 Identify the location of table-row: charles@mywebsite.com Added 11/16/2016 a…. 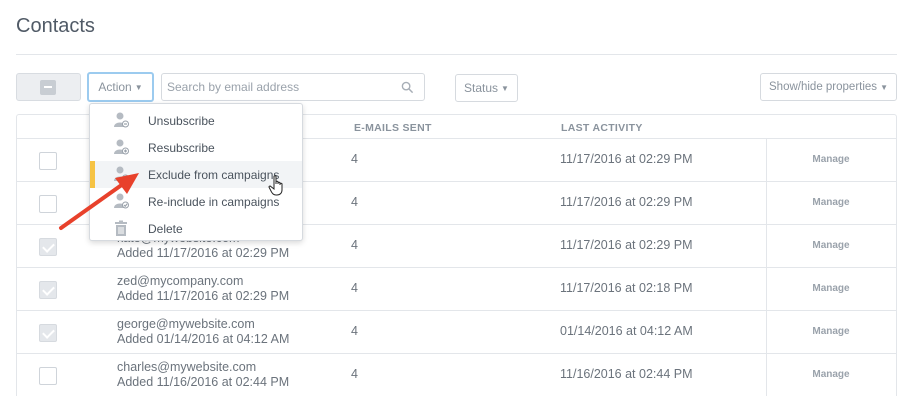
(456, 375).